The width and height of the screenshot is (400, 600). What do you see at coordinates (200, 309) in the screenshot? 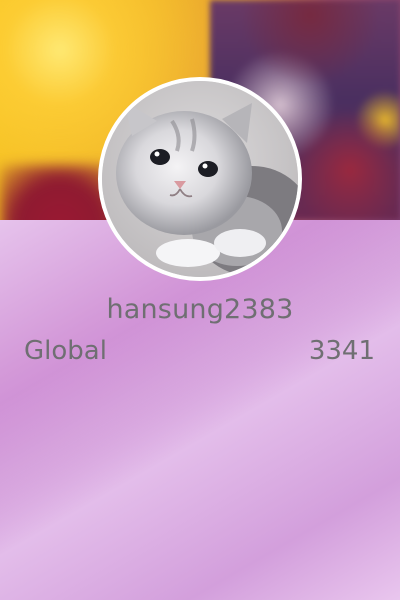
I see `username: hansung2383` at bounding box center [200, 309].